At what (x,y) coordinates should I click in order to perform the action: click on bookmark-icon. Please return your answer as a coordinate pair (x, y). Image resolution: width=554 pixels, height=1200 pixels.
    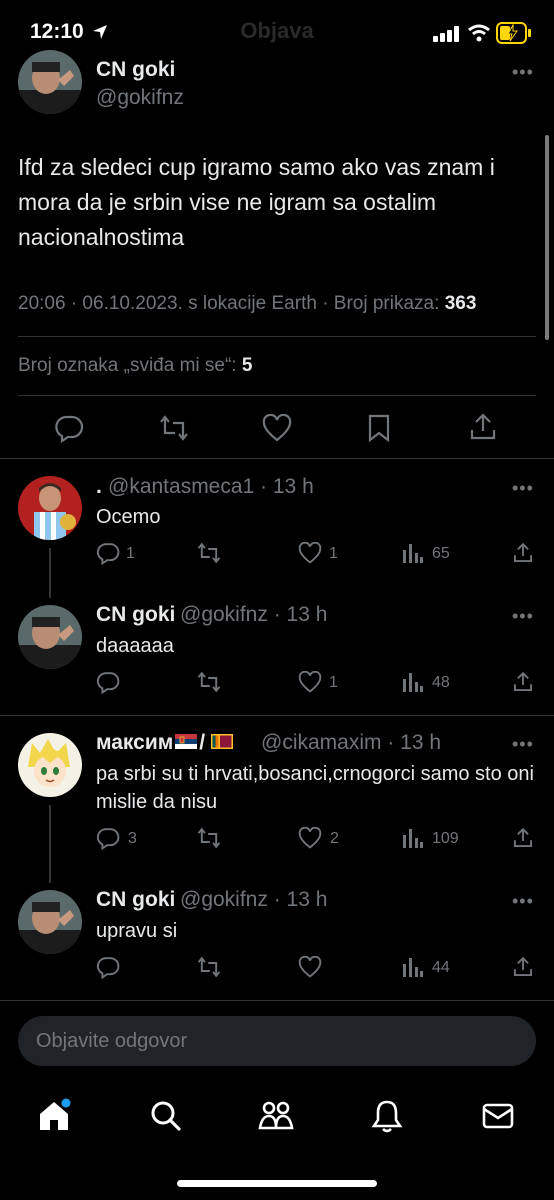
    Looking at the image, I should click on (379, 428).